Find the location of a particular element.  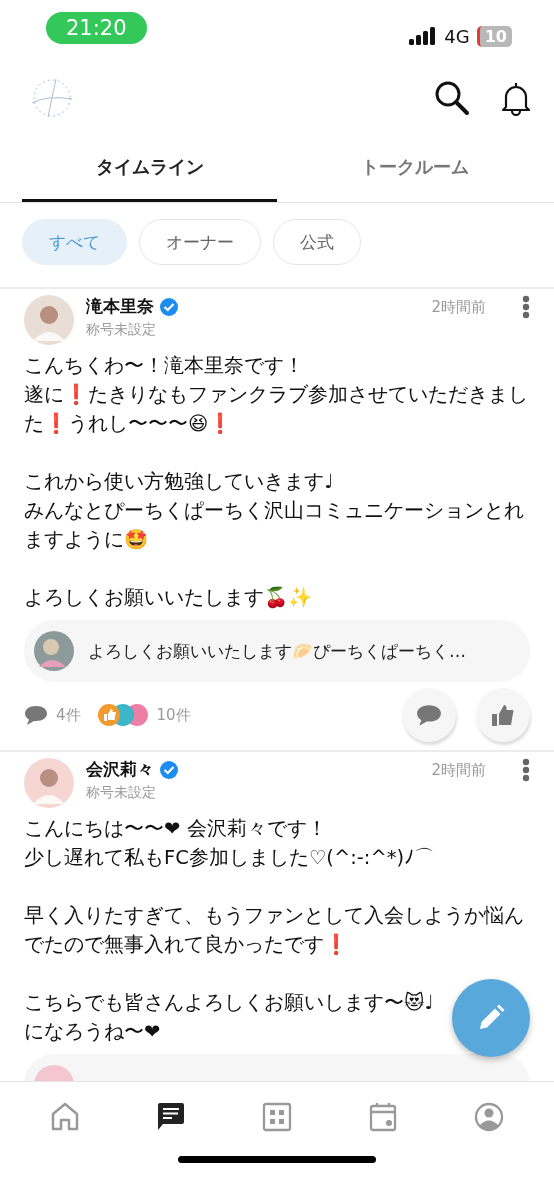

author-name: 会沢莉々 is located at coordinates (120, 769).